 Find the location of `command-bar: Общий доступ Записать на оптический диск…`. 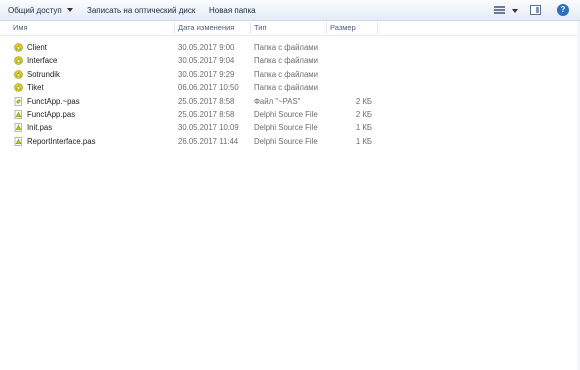

command-bar: Общий доступ Записать на оптический диск… is located at coordinates (290, 10).